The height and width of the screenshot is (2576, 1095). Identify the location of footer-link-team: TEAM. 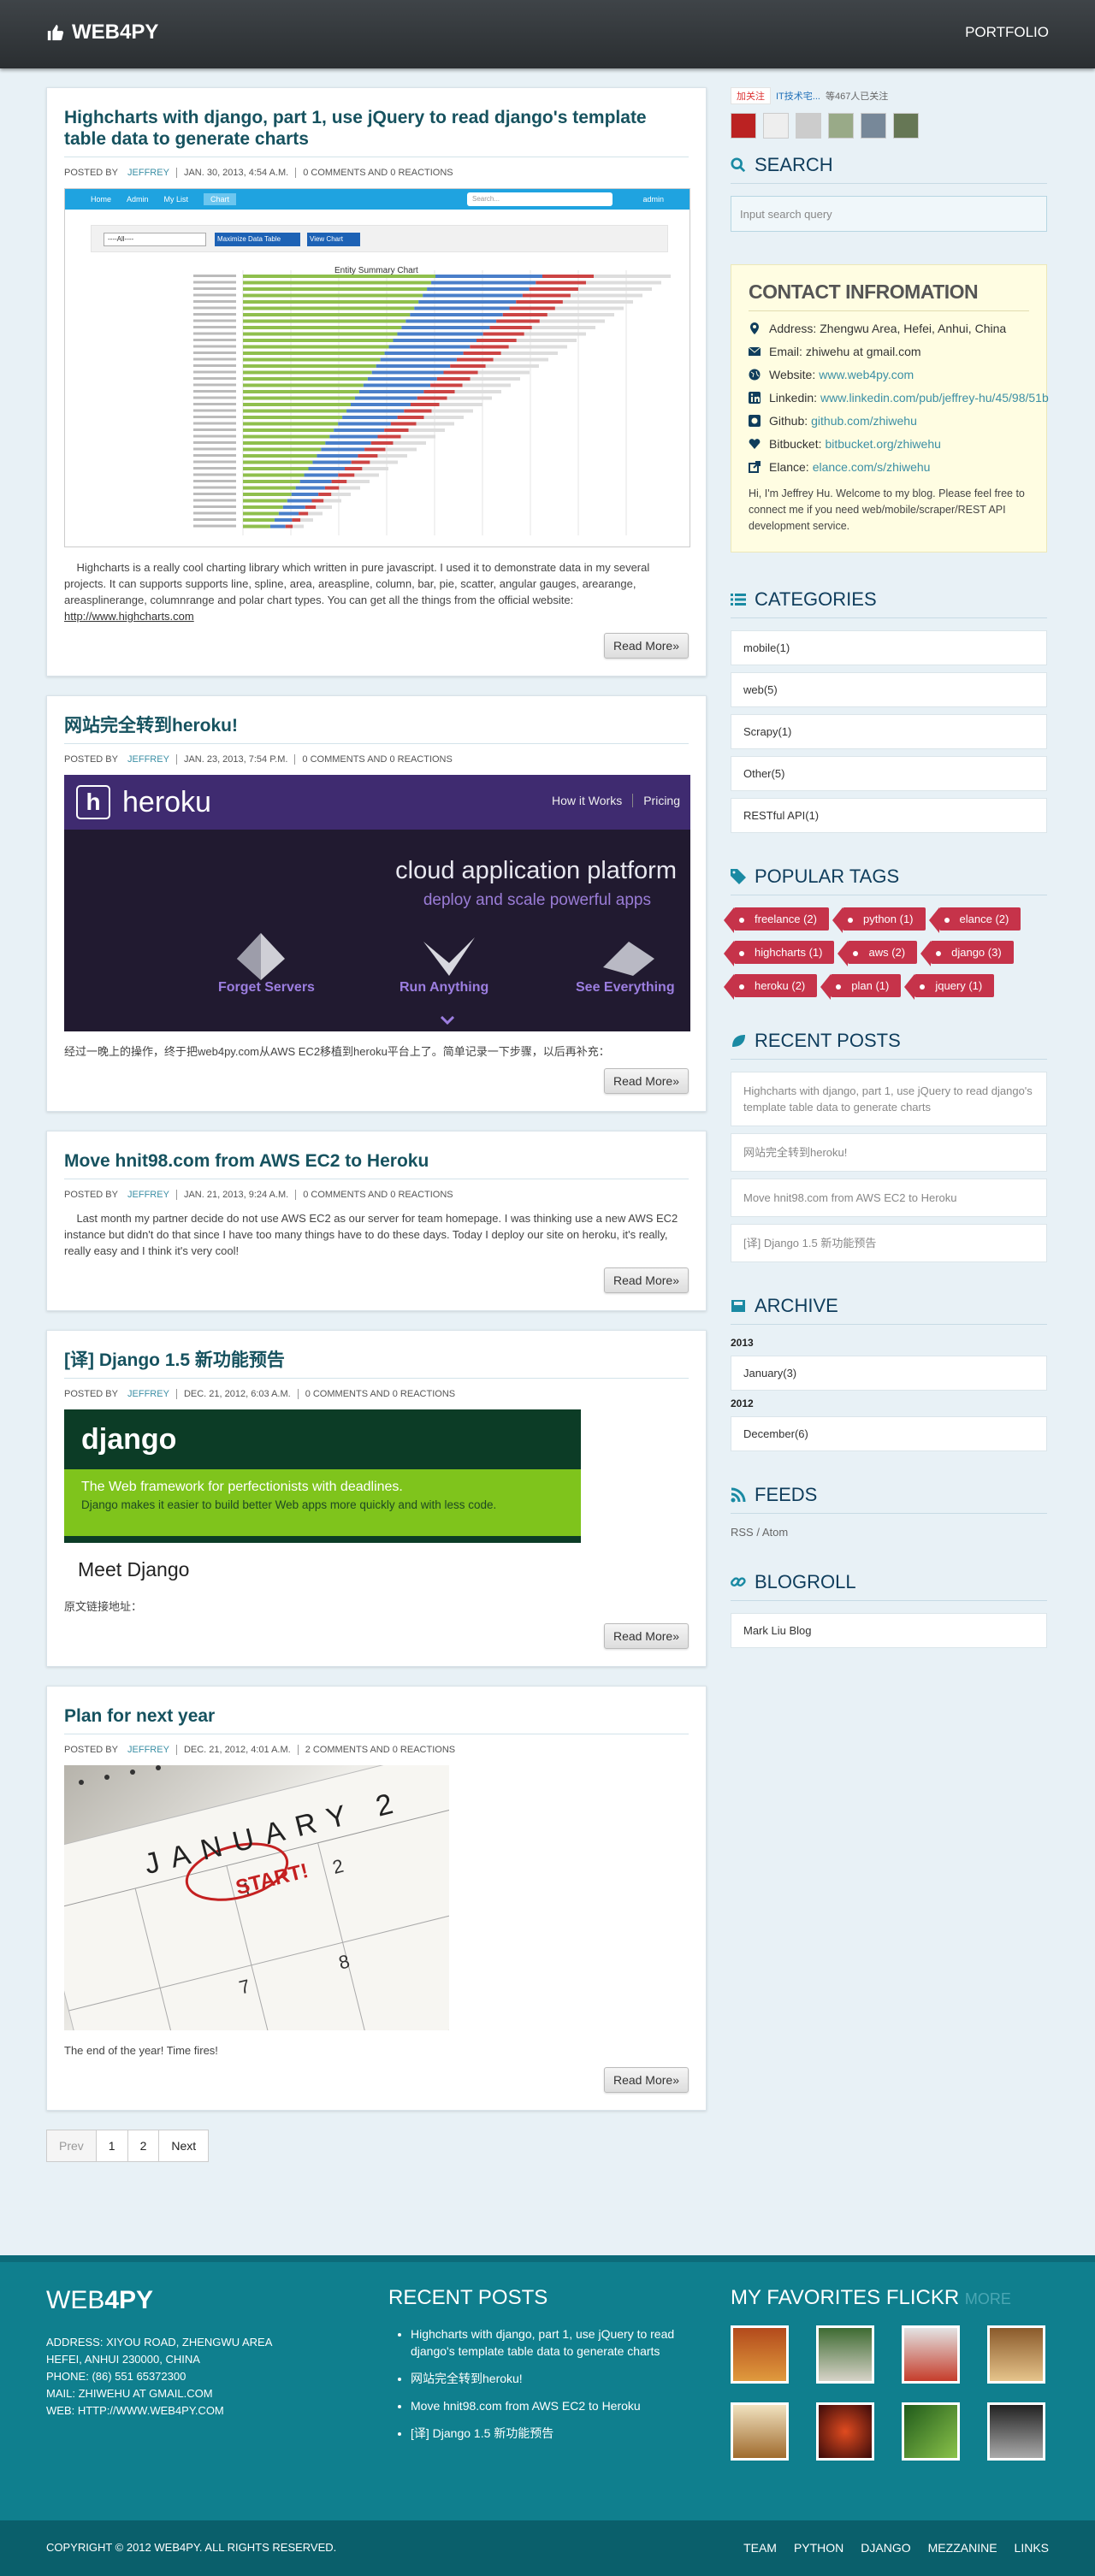
(760, 2548).